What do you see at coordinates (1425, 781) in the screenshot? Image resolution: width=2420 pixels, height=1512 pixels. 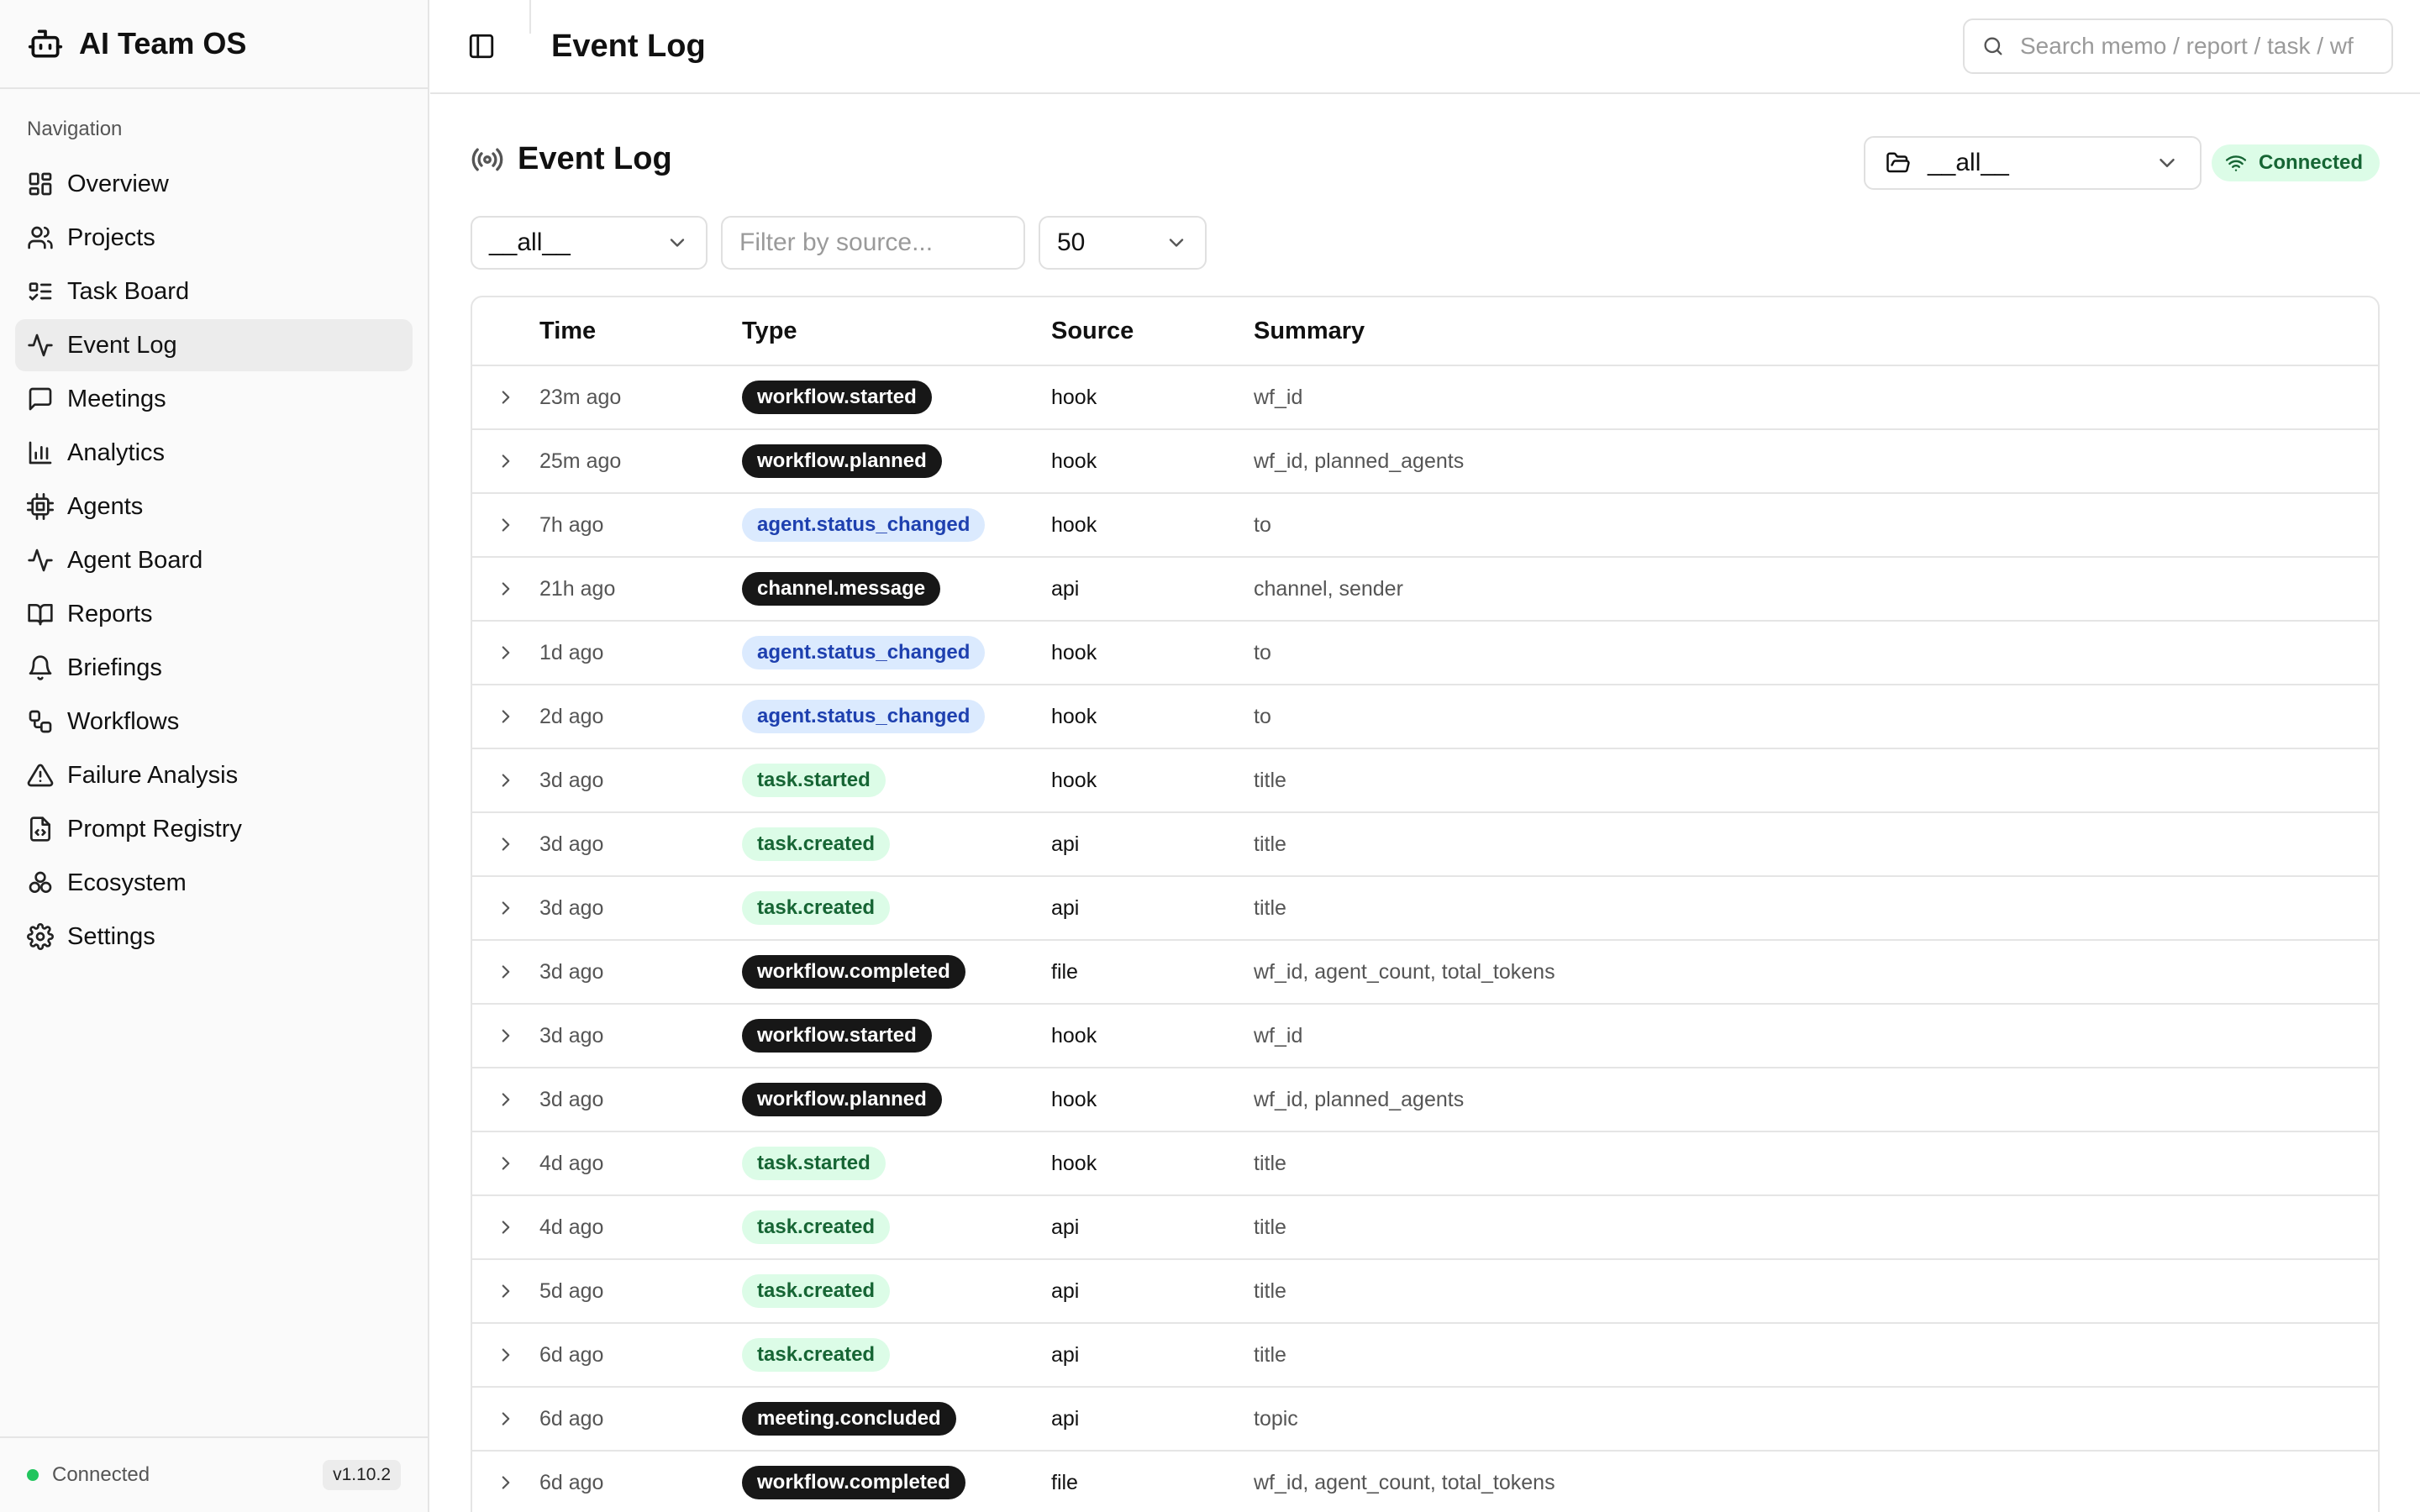 I see `table-row: 3d ago task.started hook title` at bounding box center [1425, 781].